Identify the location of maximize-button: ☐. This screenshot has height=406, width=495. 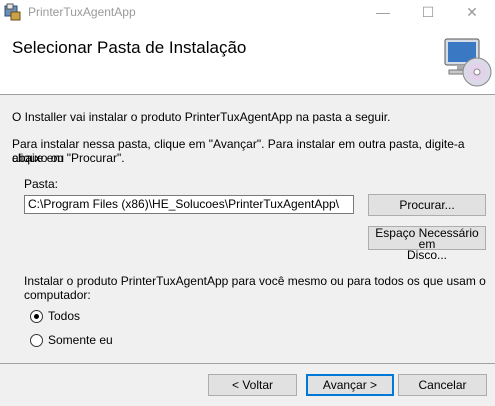
(428, 12).